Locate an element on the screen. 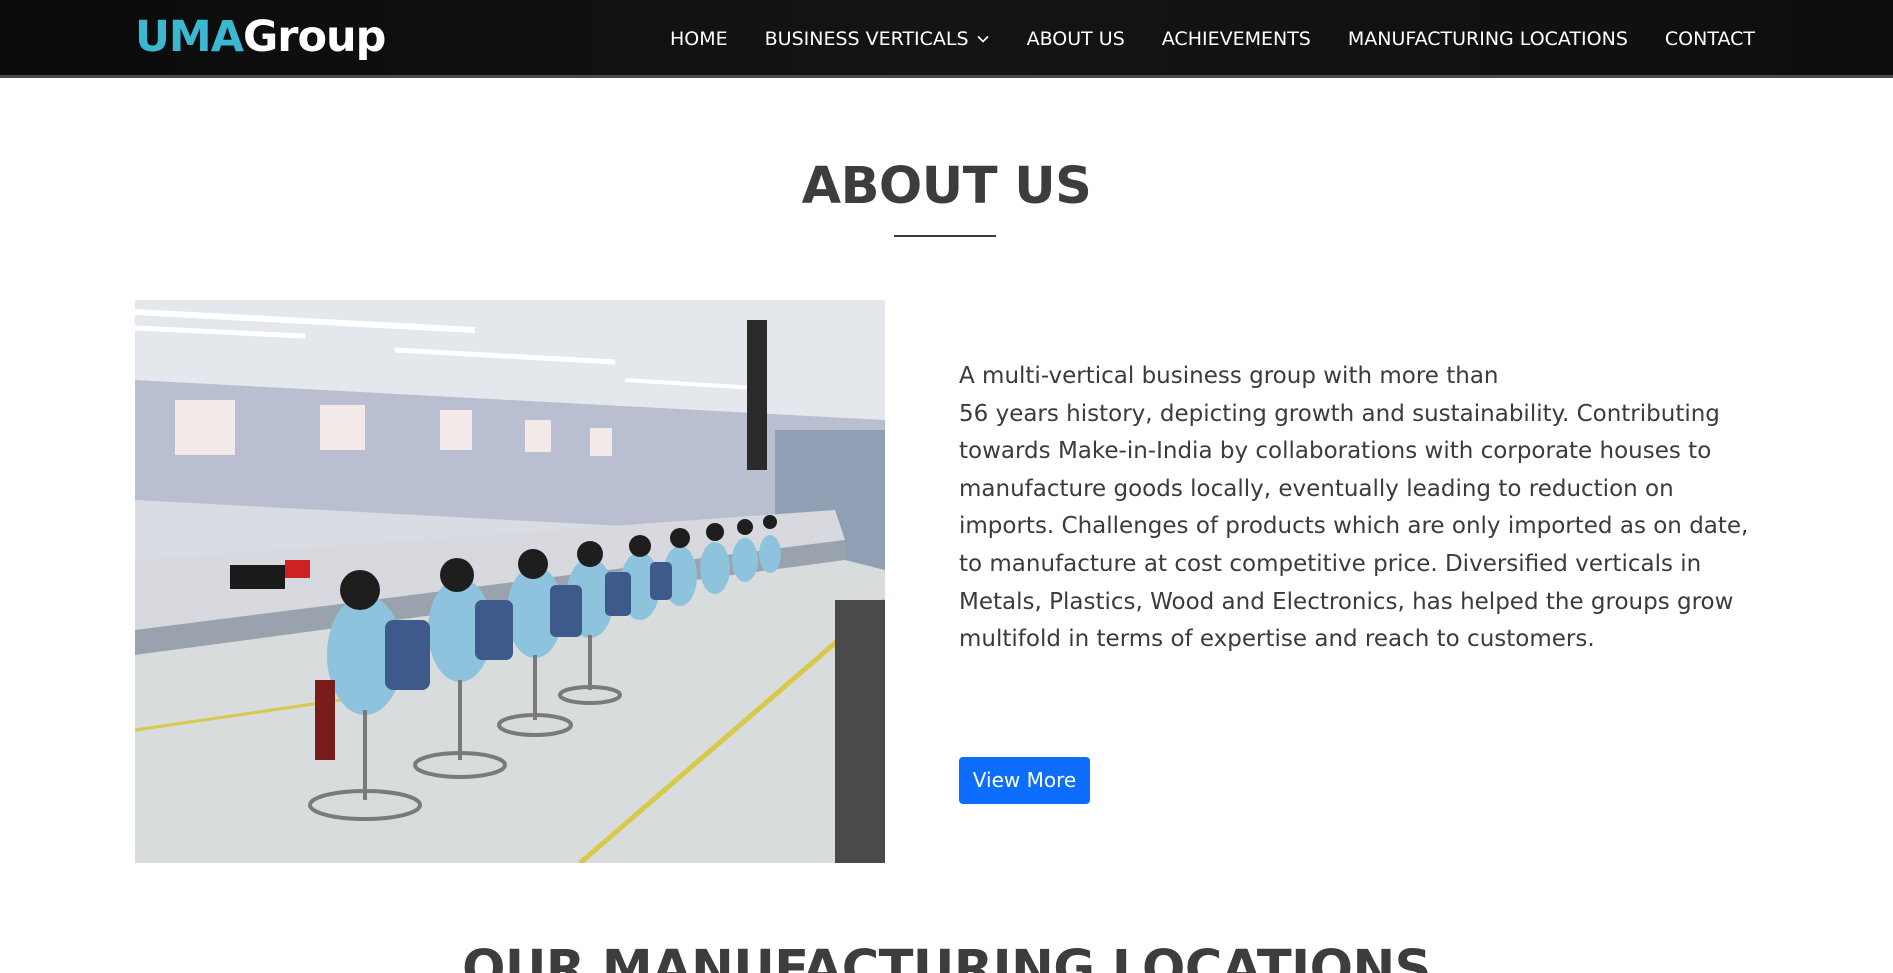 The height and width of the screenshot is (973, 1893). title-divider is located at coordinates (945, 236).